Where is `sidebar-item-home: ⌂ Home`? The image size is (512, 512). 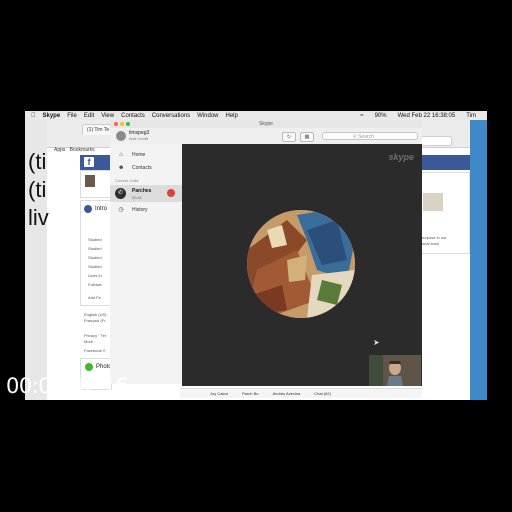 sidebar-item-home: ⌂ Home is located at coordinates (146, 155).